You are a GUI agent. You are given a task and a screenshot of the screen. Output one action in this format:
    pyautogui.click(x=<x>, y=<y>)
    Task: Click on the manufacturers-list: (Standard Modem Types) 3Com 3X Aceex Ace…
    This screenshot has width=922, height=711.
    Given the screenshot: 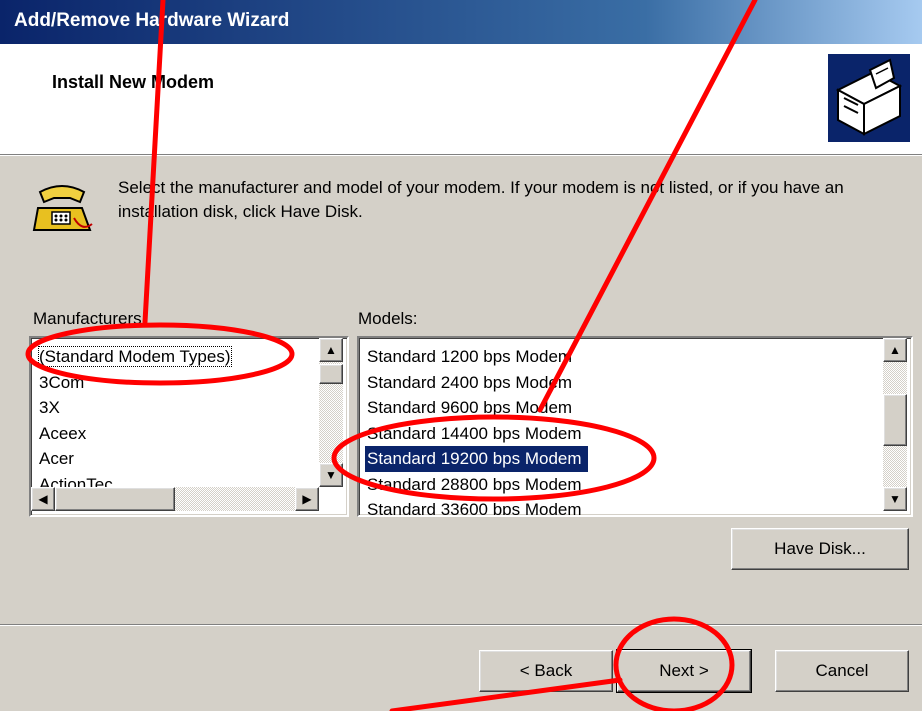 What is the action you would take?
    pyautogui.click(x=189, y=426)
    